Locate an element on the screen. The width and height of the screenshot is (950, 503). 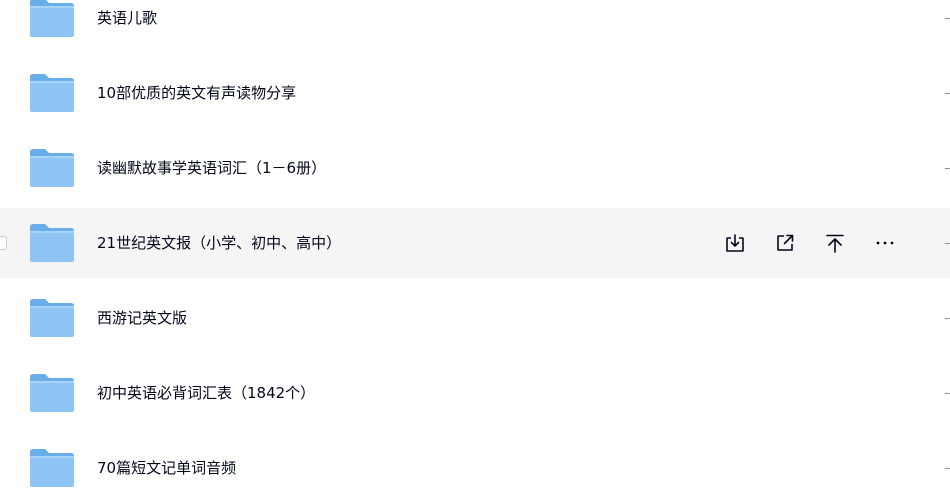
file-name: 西游记英文版 is located at coordinates (142, 318).